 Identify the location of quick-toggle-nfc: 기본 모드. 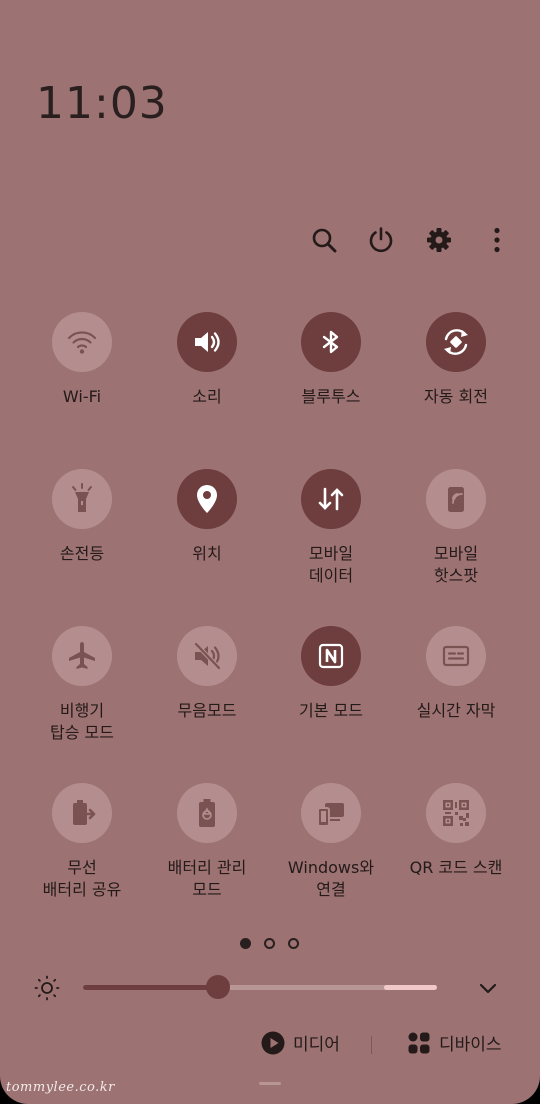
(331, 674).